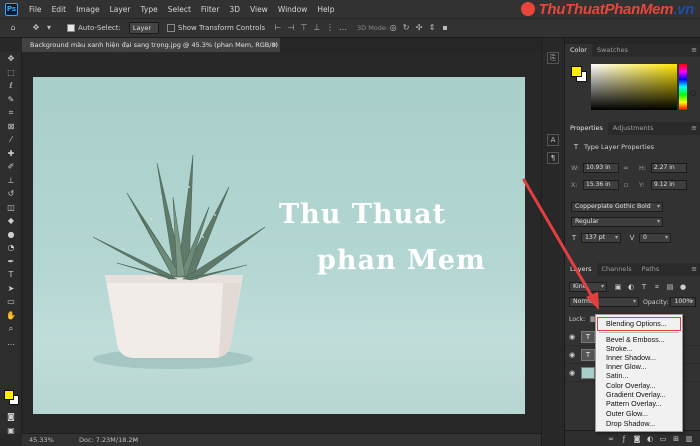 The image size is (700, 446). Describe the element at coordinates (693, 93) in the screenshot. I see `color-picker-handle` at that location.